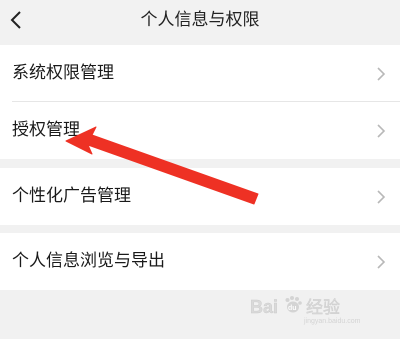 The image size is (400, 339). I want to click on navigation-bar: 个人信息与权限, so click(200, 20).